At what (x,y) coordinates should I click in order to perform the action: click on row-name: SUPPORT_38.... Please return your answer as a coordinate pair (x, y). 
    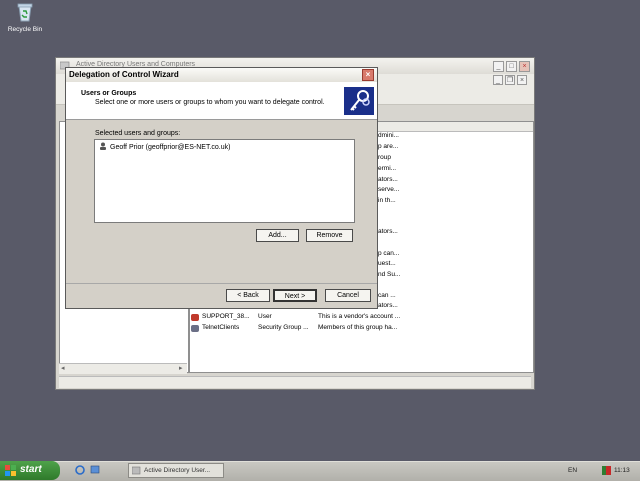
    Looking at the image, I should click on (226, 316).